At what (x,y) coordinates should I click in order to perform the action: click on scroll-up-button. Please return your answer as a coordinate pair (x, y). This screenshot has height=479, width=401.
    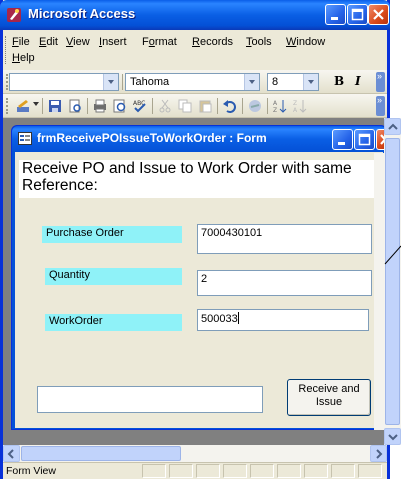
    Looking at the image, I should click on (392, 126).